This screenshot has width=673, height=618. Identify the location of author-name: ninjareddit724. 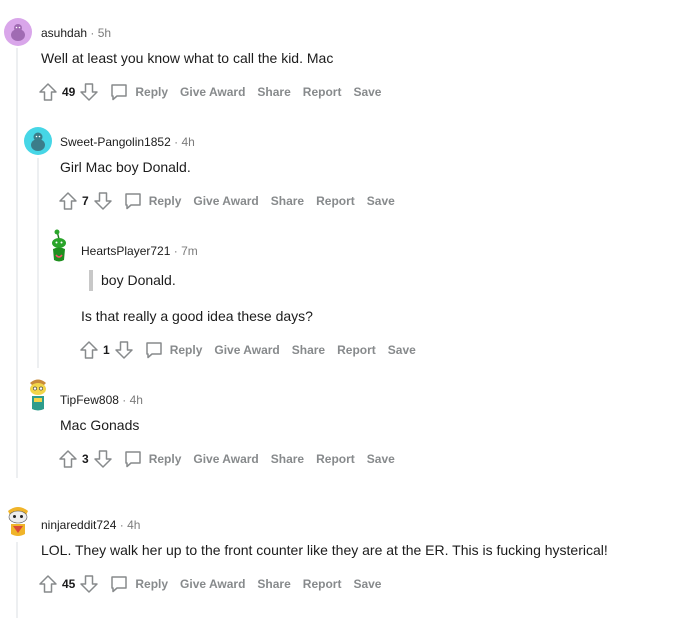
(78, 525).